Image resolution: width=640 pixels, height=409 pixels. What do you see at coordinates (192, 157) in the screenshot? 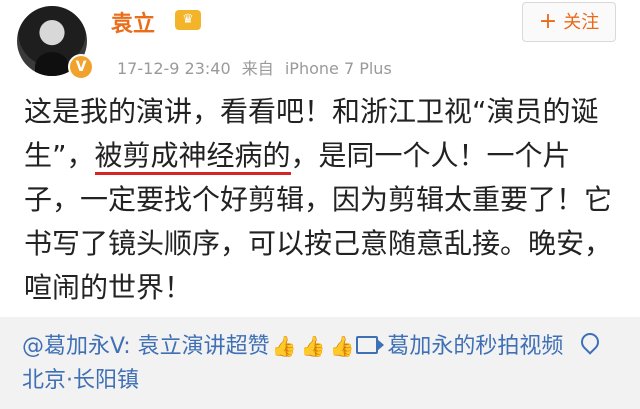
I see `post-text-underlined: 被剪成神经病的` at bounding box center [192, 157].